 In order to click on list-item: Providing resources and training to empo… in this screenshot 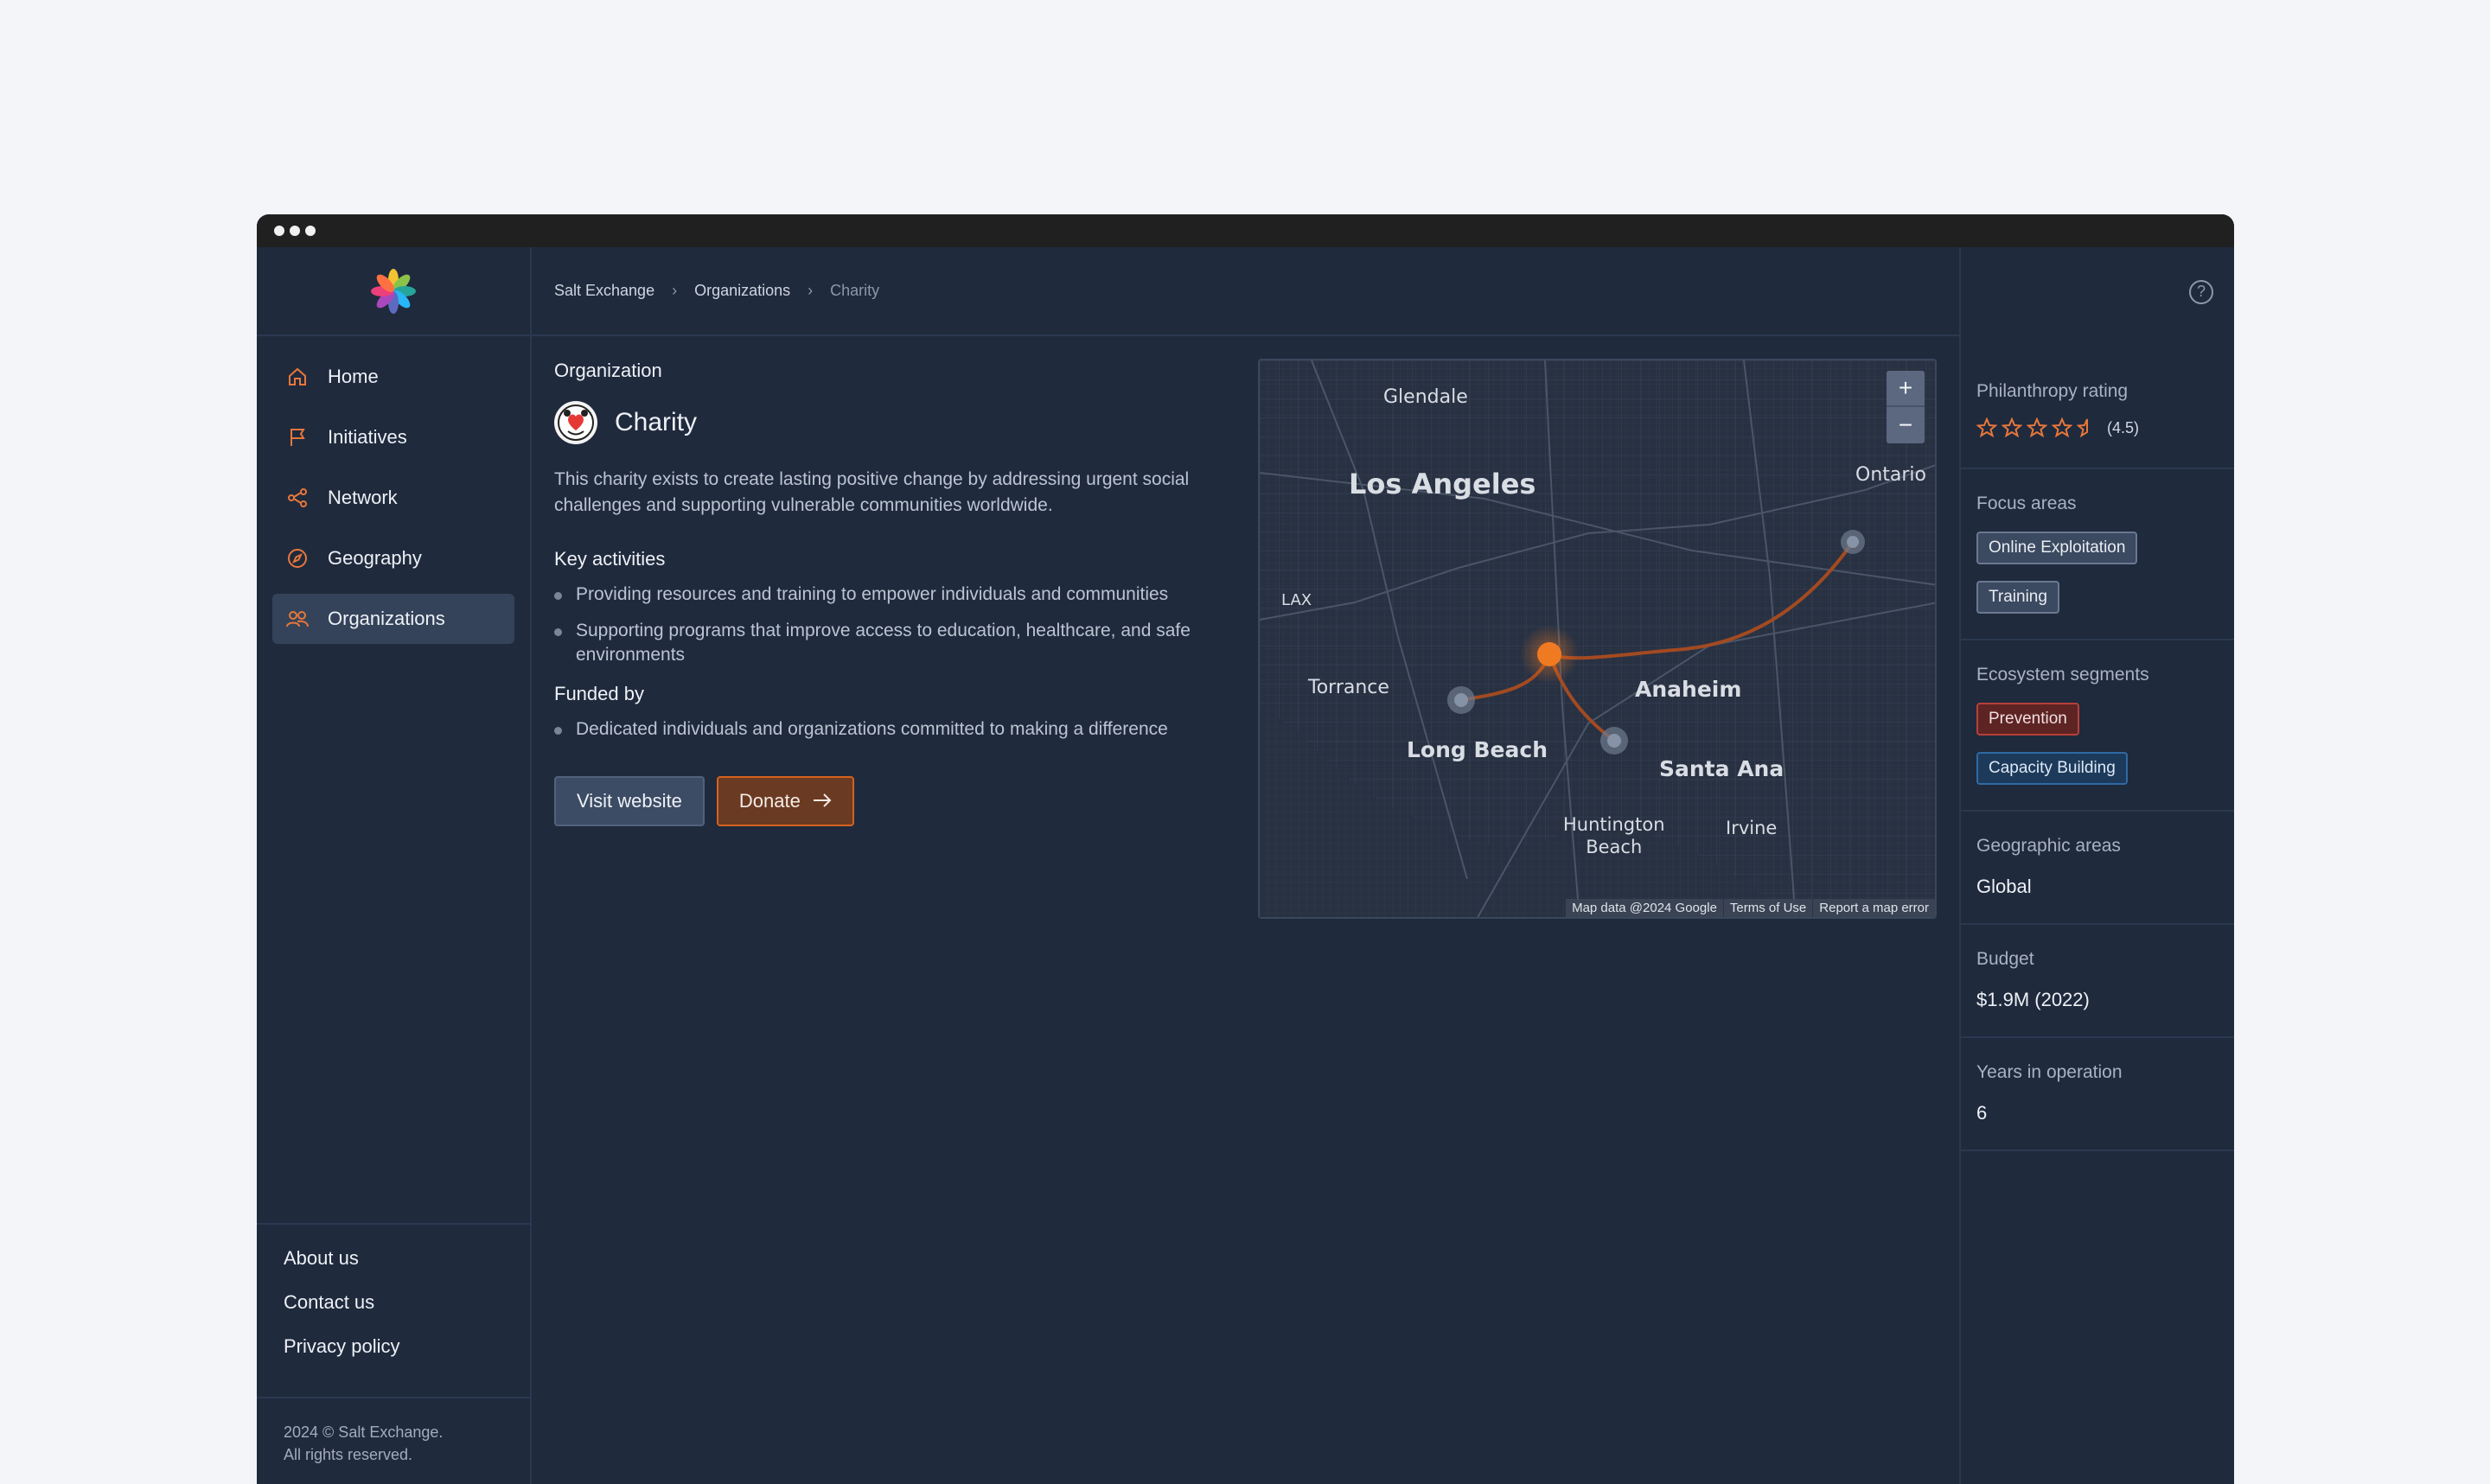, I will do `click(882, 595)`.